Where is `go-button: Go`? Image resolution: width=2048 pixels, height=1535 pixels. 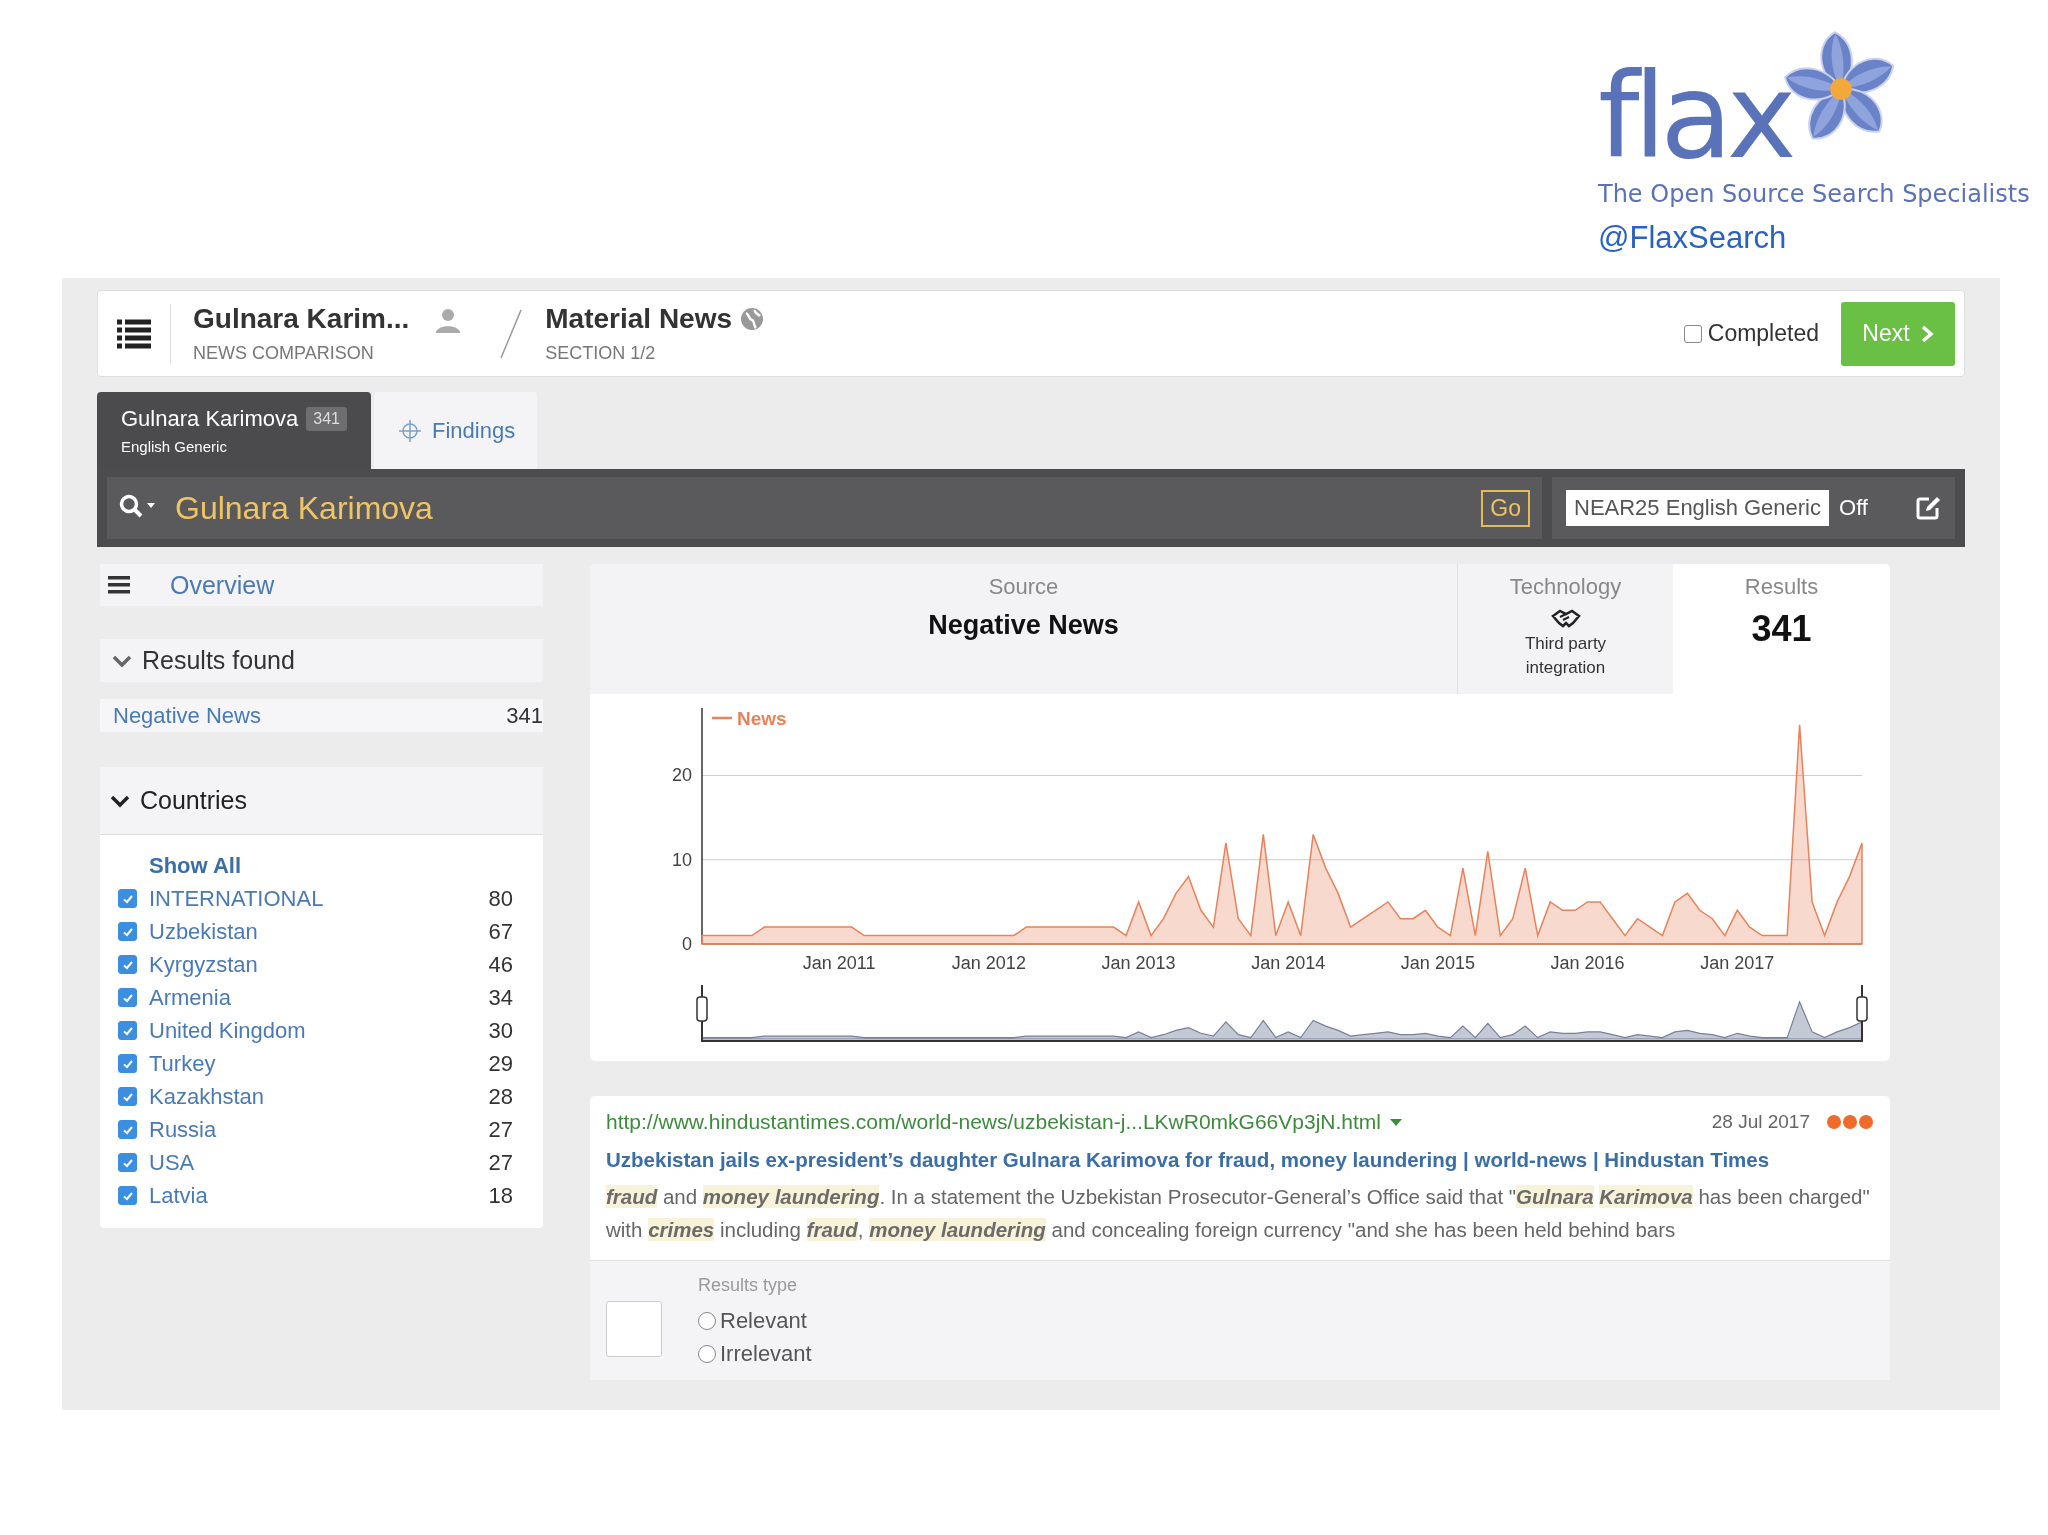
go-button: Go is located at coordinates (1505, 508).